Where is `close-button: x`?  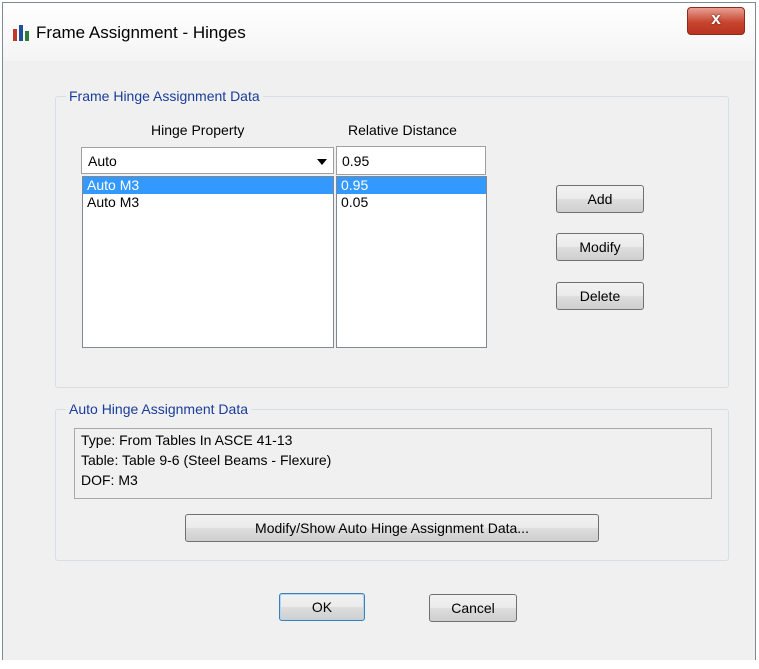 close-button: x is located at coordinates (716, 21).